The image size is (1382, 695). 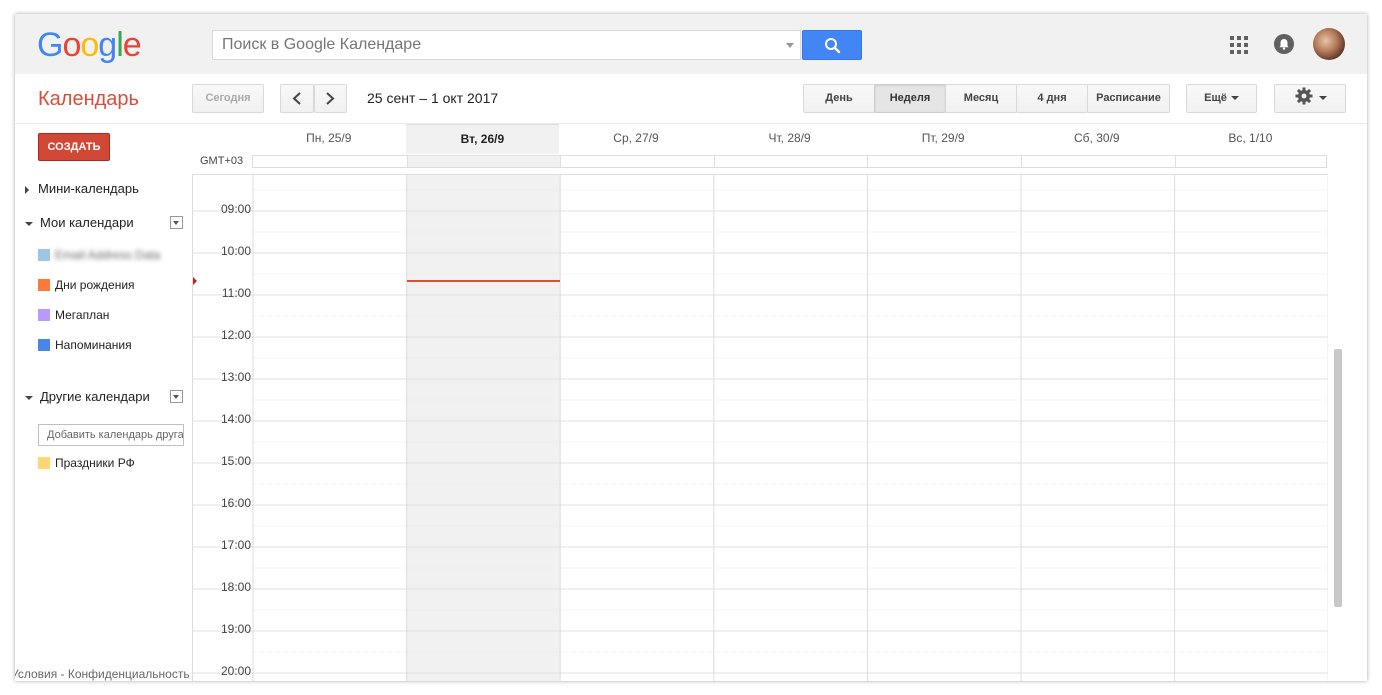 I want to click on other-calendars-menu-icon, so click(x=176, y=396).